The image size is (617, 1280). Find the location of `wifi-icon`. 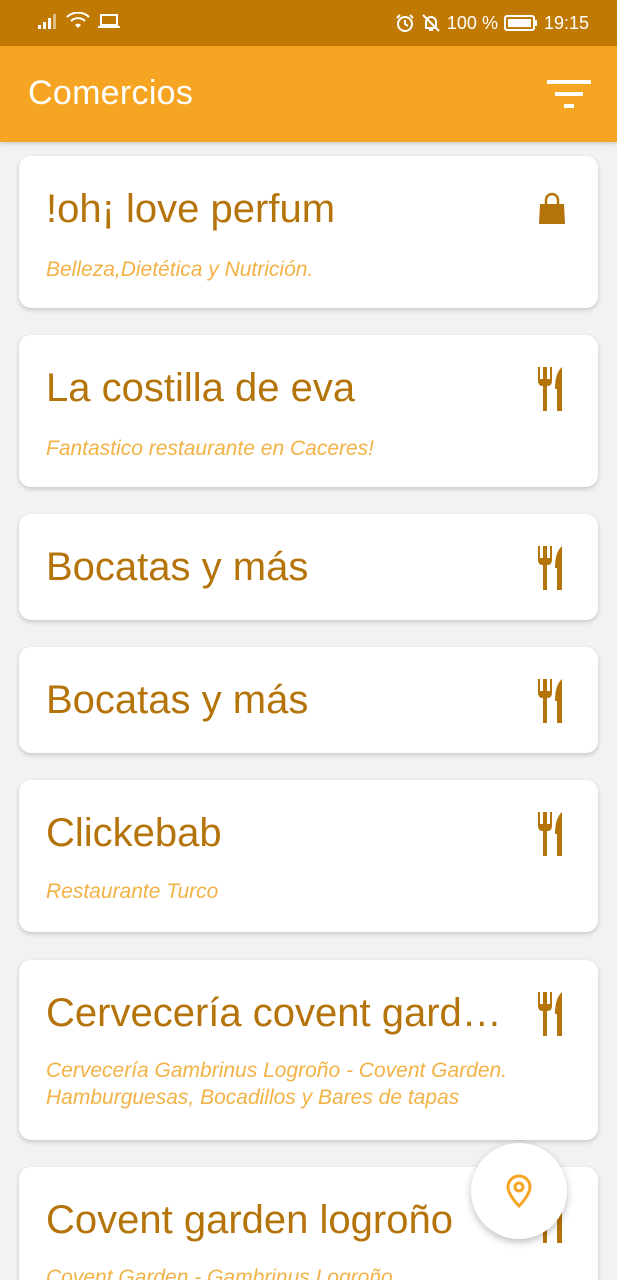

wifi-icon is located at coordinates (78, 20).